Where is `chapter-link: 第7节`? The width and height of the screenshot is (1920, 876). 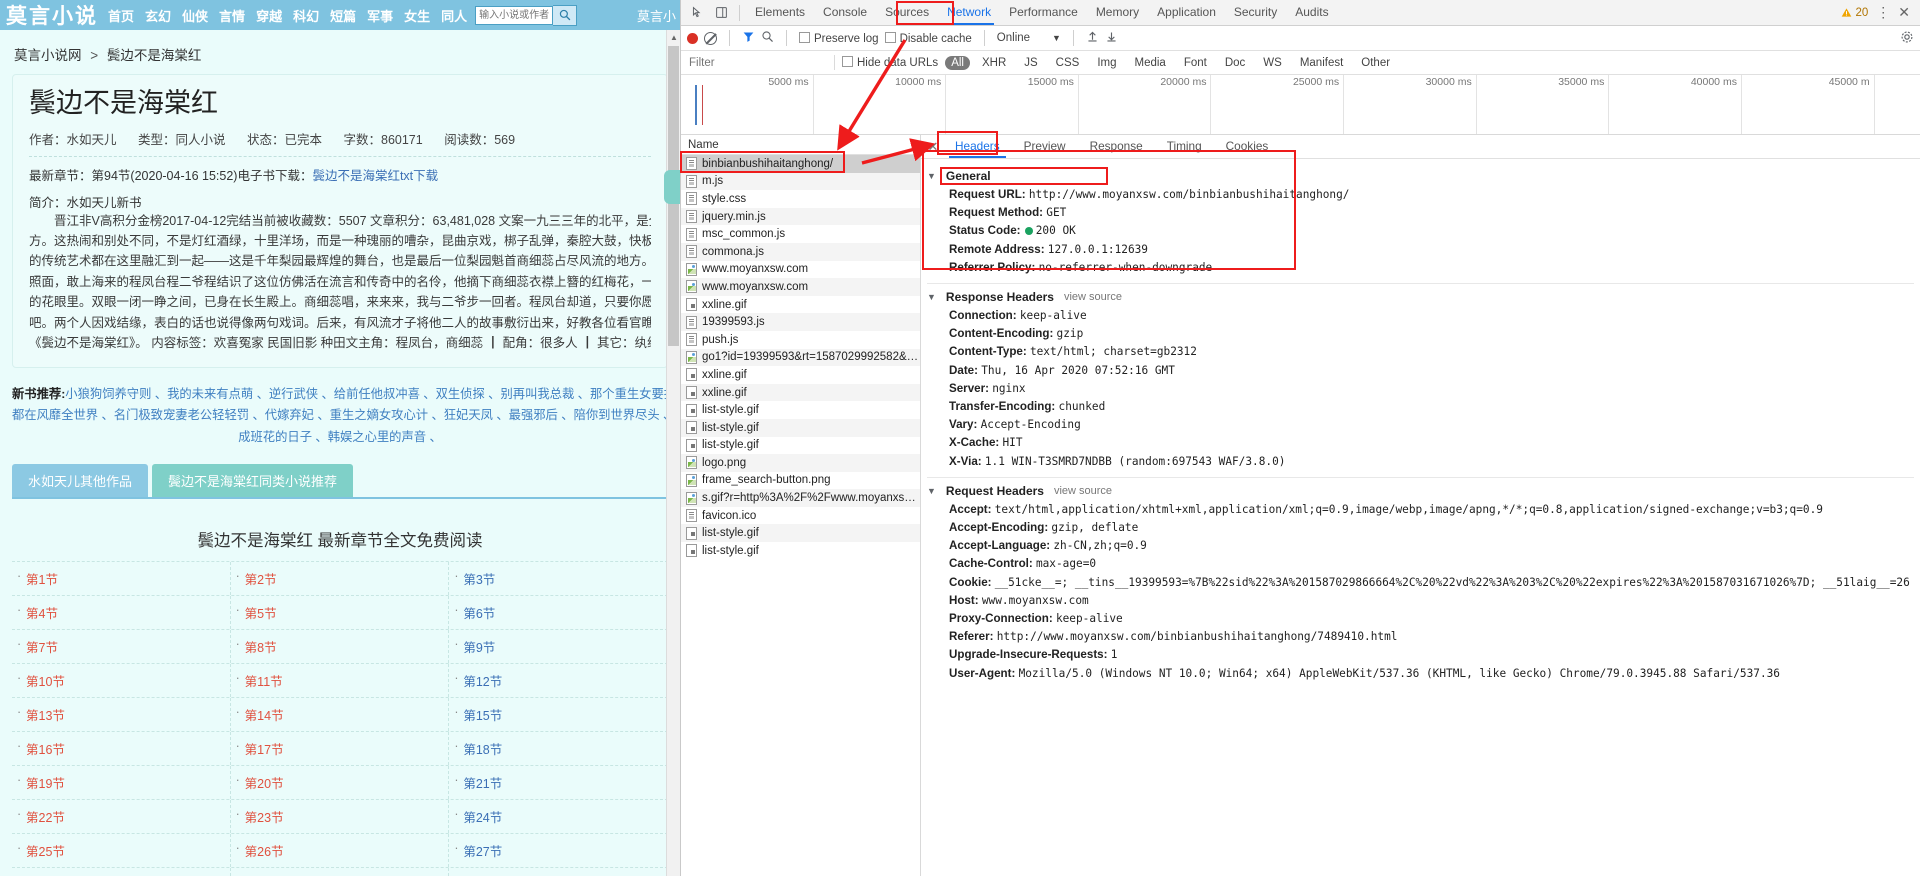 chapter-link: 第7节 is located at coordinates (42, 648).